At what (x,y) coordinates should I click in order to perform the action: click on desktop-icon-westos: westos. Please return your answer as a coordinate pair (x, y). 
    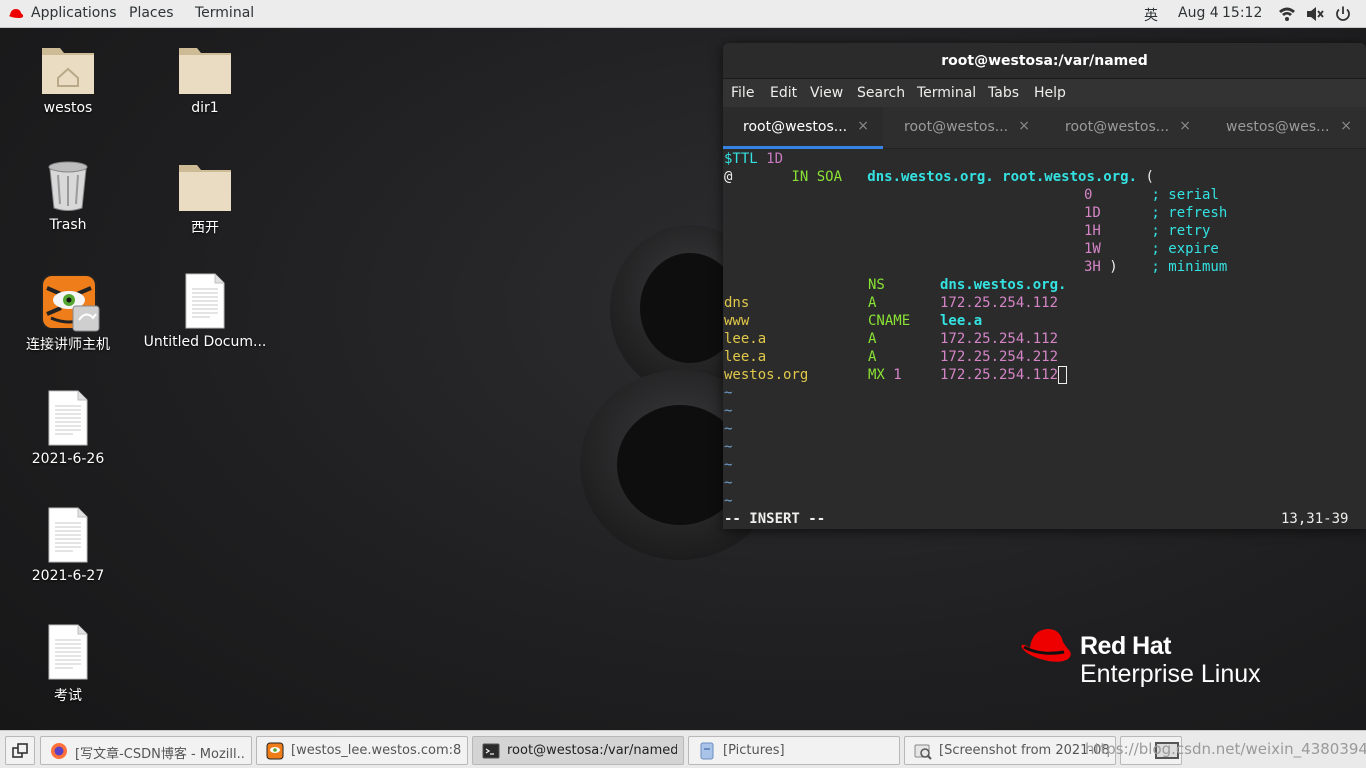
    Looking at the image, I should click on (68, 80).